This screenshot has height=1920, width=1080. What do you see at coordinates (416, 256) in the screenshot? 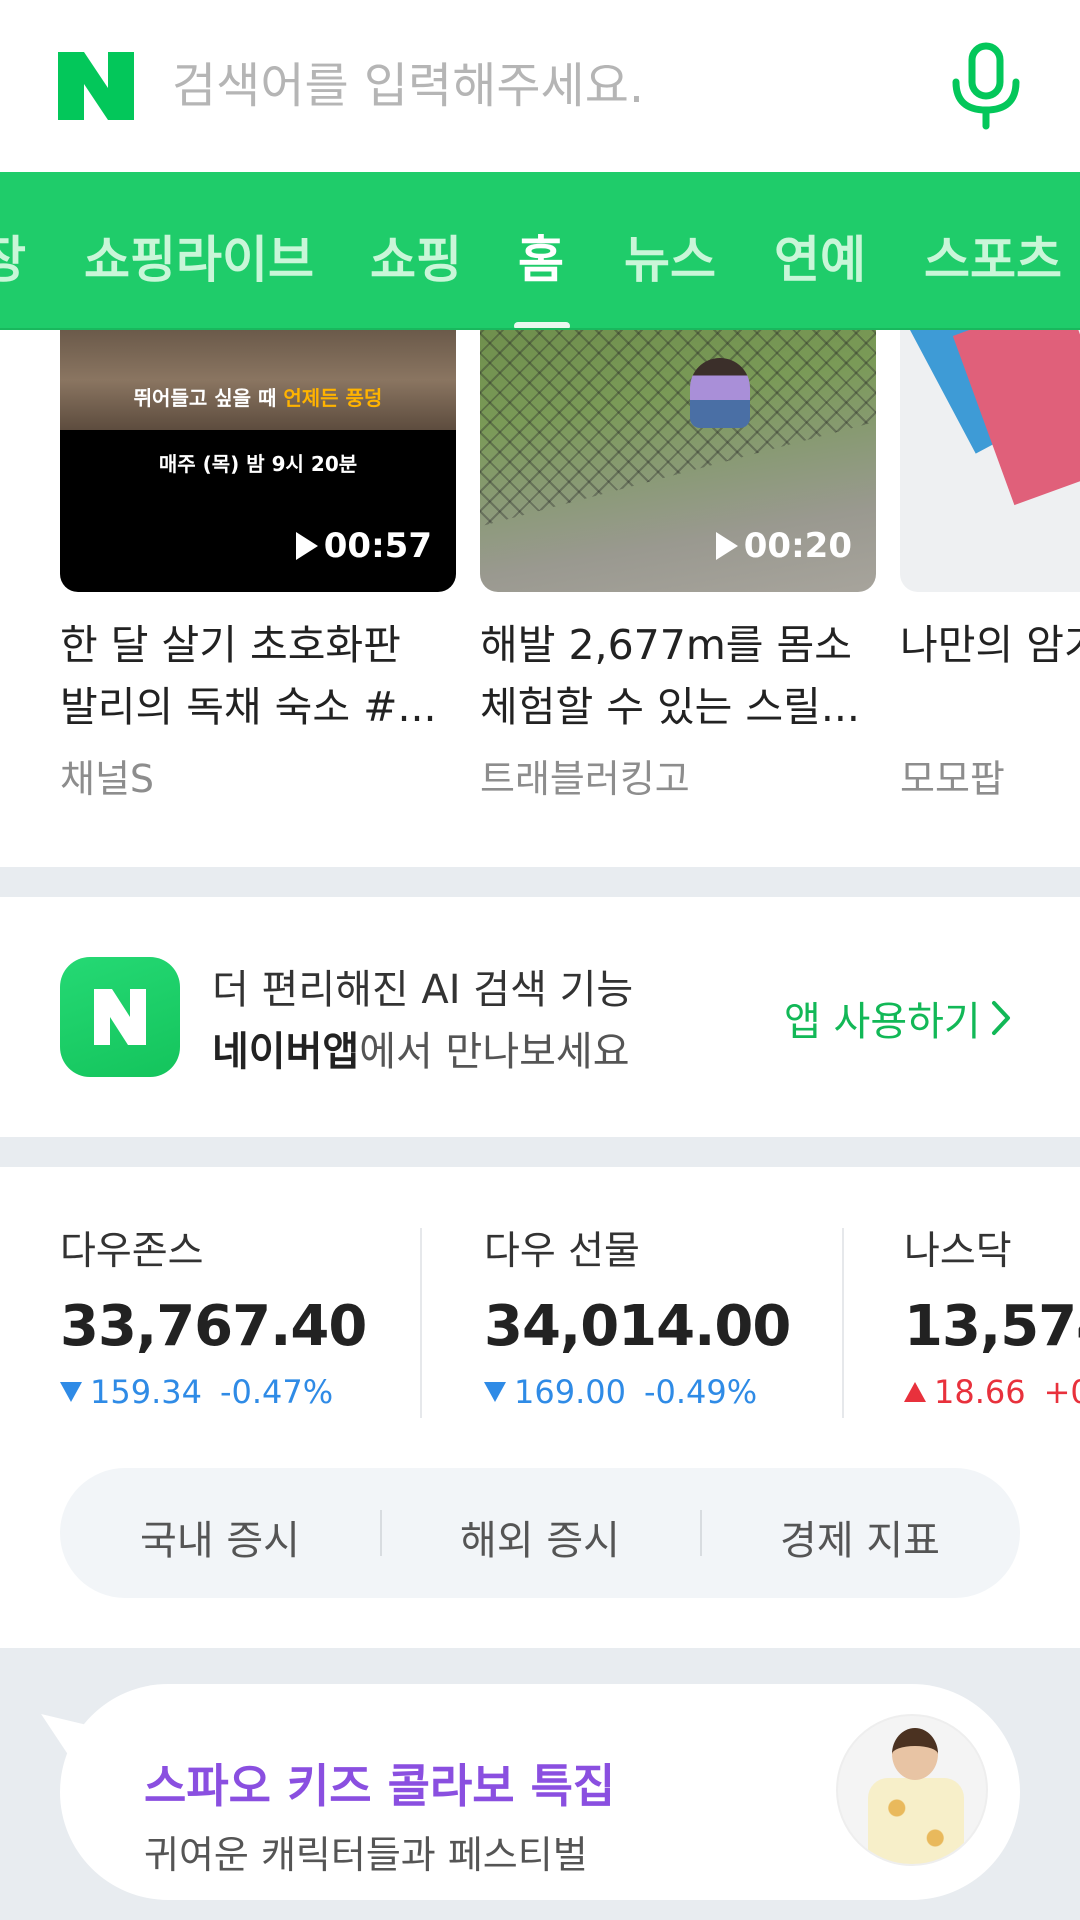
I see `tab-shopping: 쇼핑` at bounding box center [416, 256].